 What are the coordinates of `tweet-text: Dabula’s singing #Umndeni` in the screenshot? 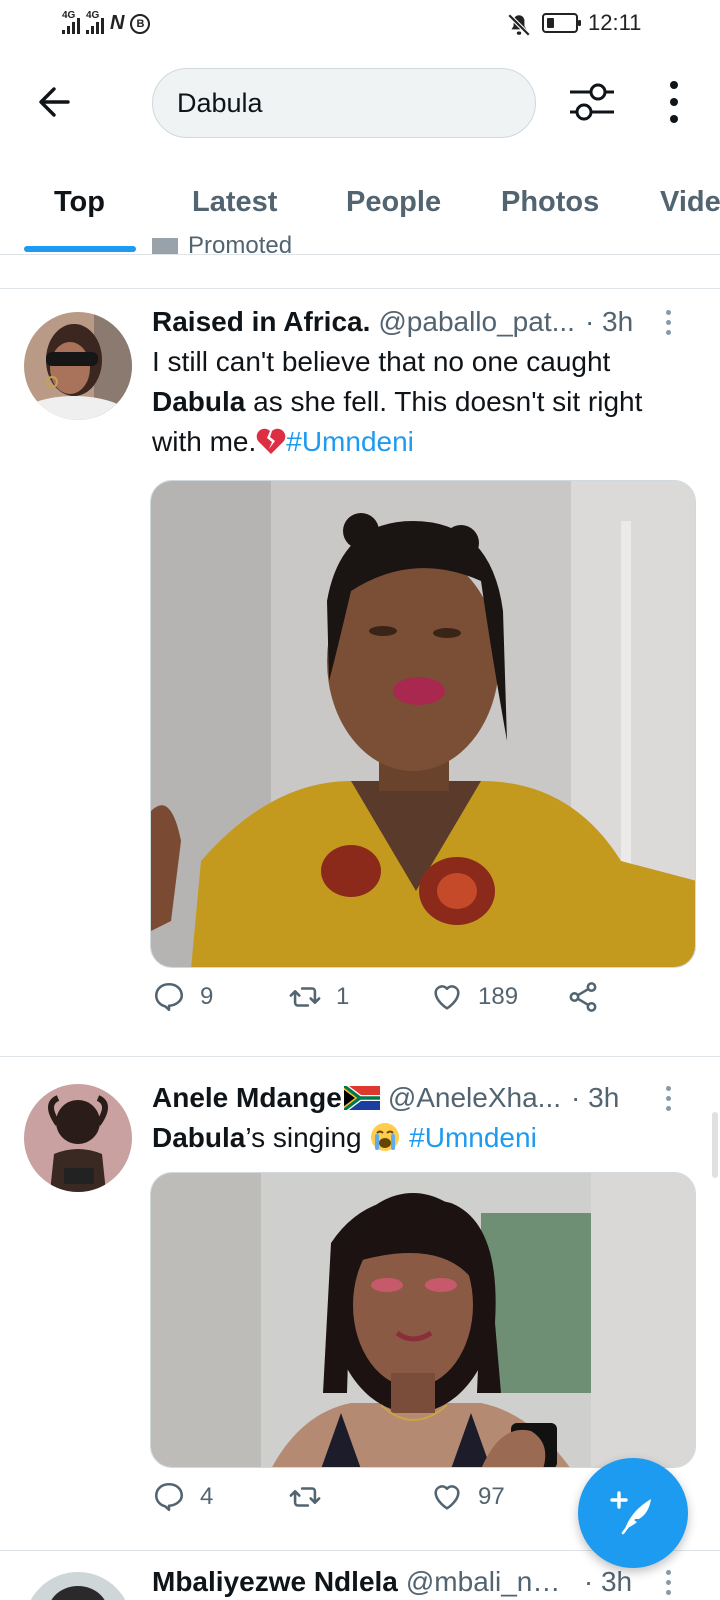 It's located at (344, 1137).